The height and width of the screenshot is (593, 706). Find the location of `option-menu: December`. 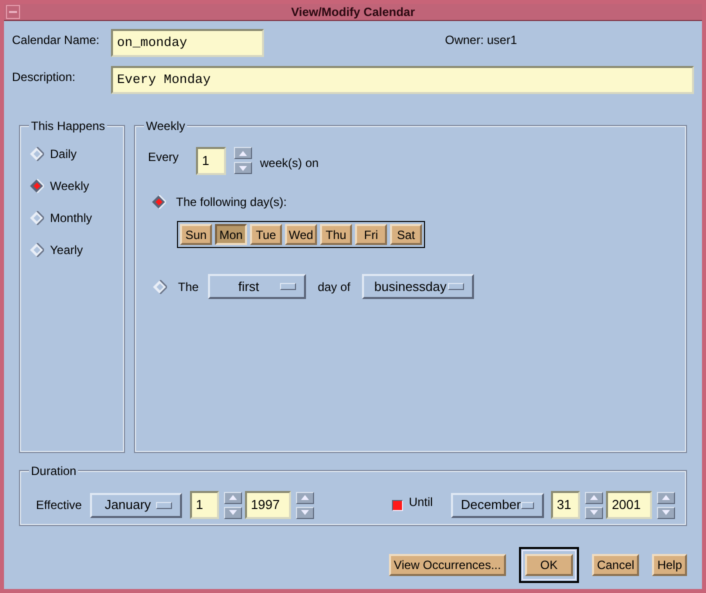

option-menu: December is located at coordinates (497, 505).